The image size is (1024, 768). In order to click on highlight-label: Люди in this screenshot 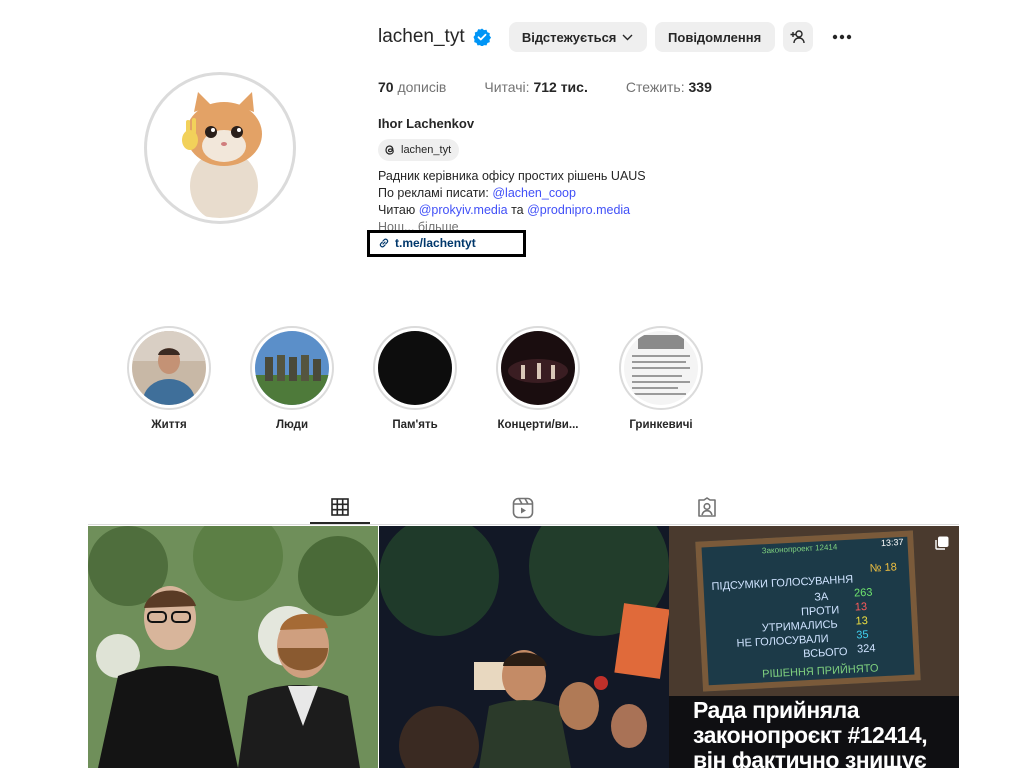, I will do `click(292, 425)`.